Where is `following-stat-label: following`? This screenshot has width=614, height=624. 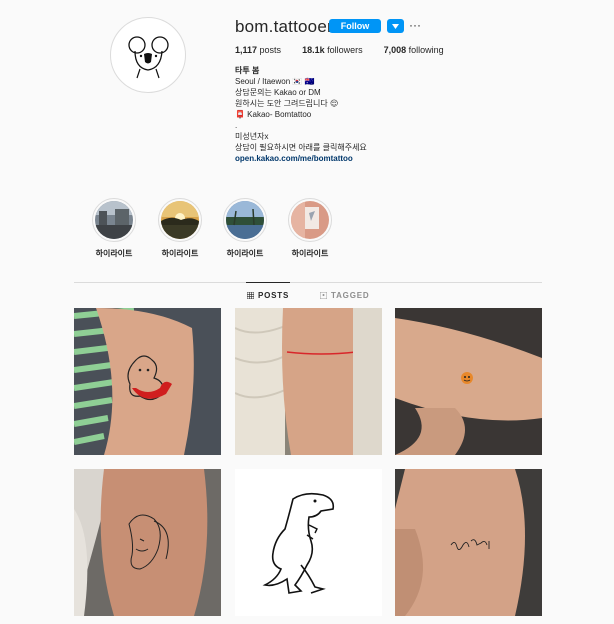 following-stat-label: following is located at coordinates (426, 50).